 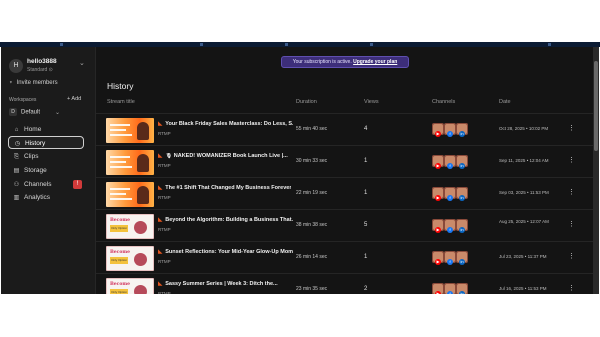 What do you see at coordinates (312, 193) in the screenshot?
I see `stream-duration: 22 min 19 sec` at bounding box center [312, 193].